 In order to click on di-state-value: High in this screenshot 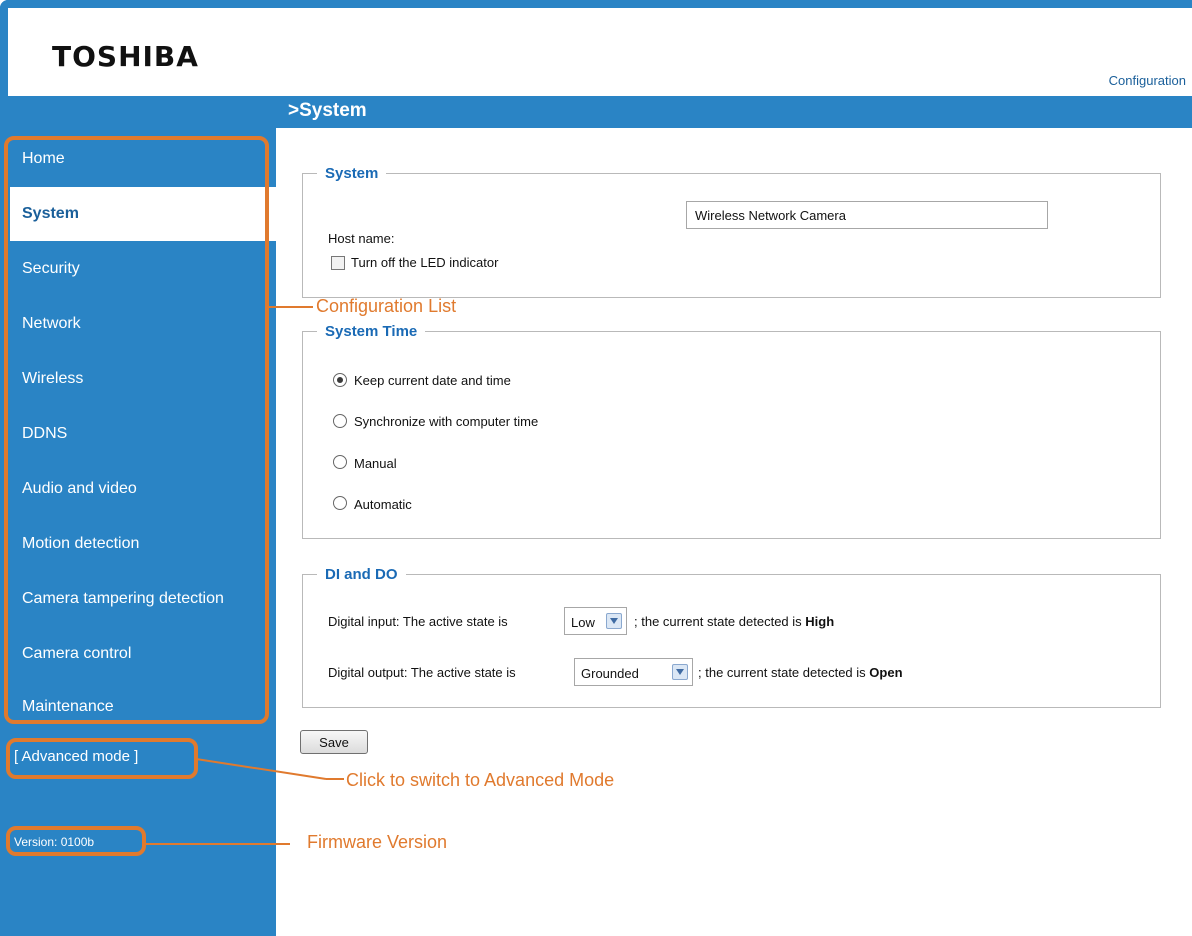, I will do `click(820, 621)`.